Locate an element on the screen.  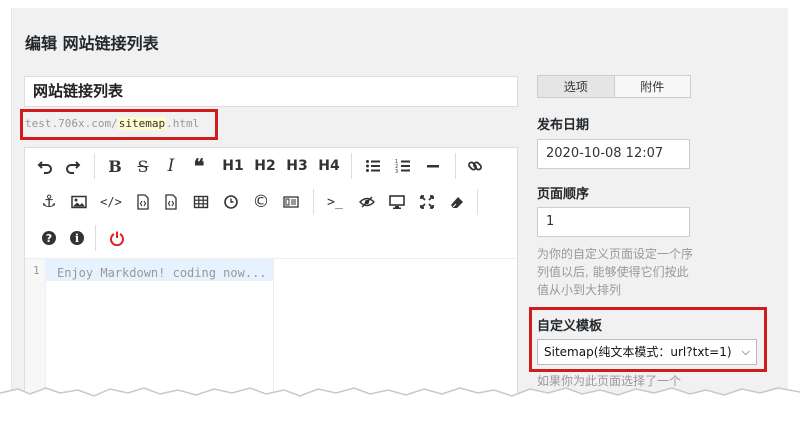
bold-icon: B is located at coordinates (115, 166).